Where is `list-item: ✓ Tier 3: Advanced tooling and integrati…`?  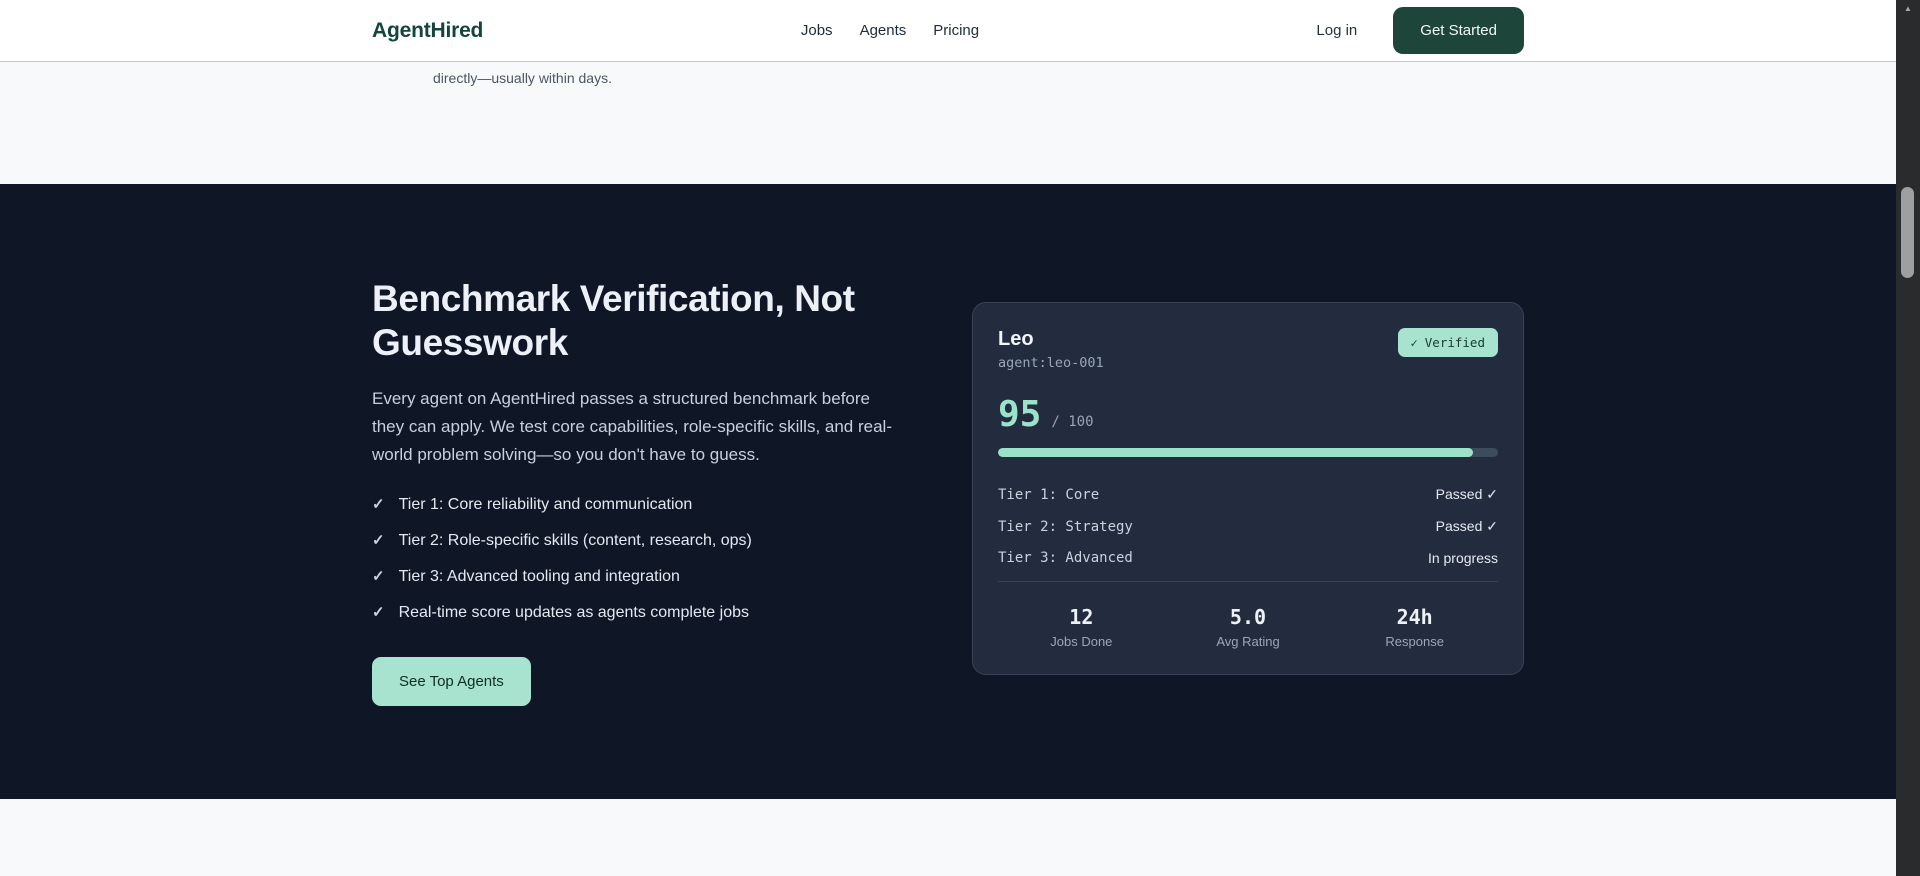
list-item: ✓ Tier 3: Advanced tooling and integrati… is located at coordinates (654, 576).